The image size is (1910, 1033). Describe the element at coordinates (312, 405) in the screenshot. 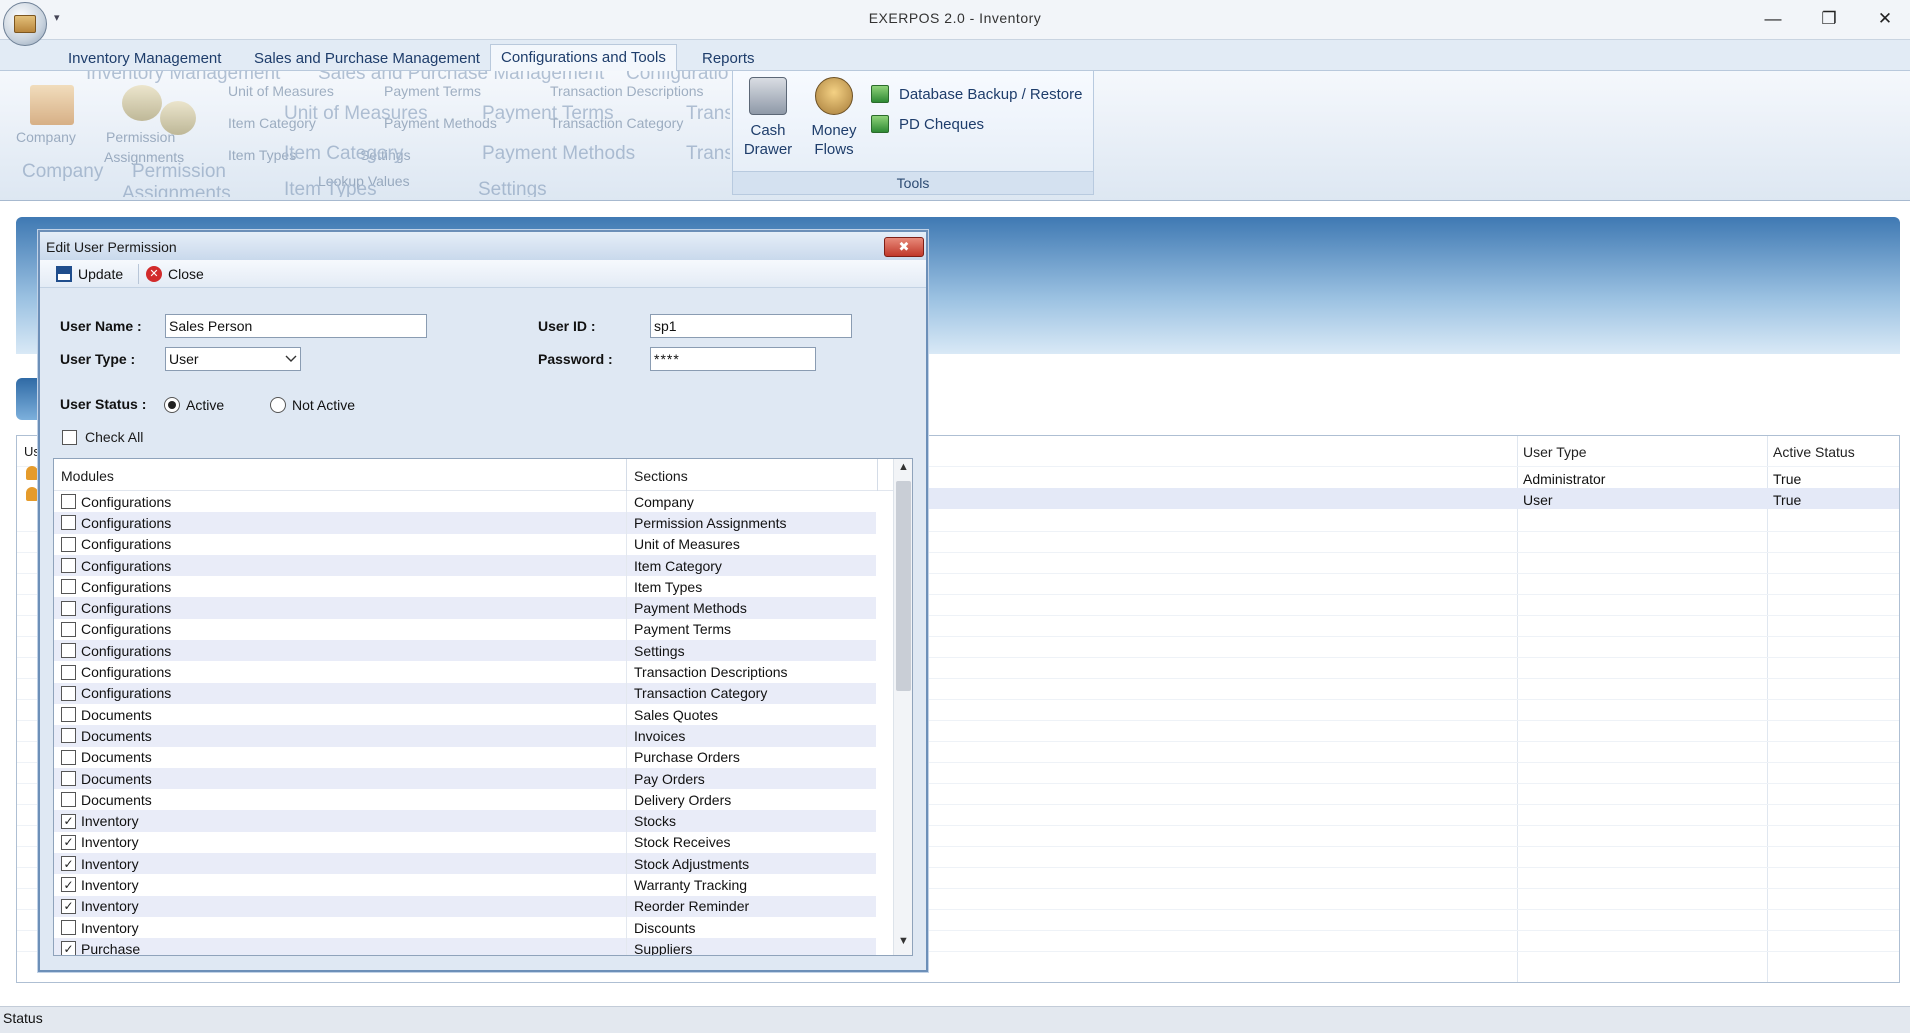

I see `status-not-active-radio: Not Active` at that location.